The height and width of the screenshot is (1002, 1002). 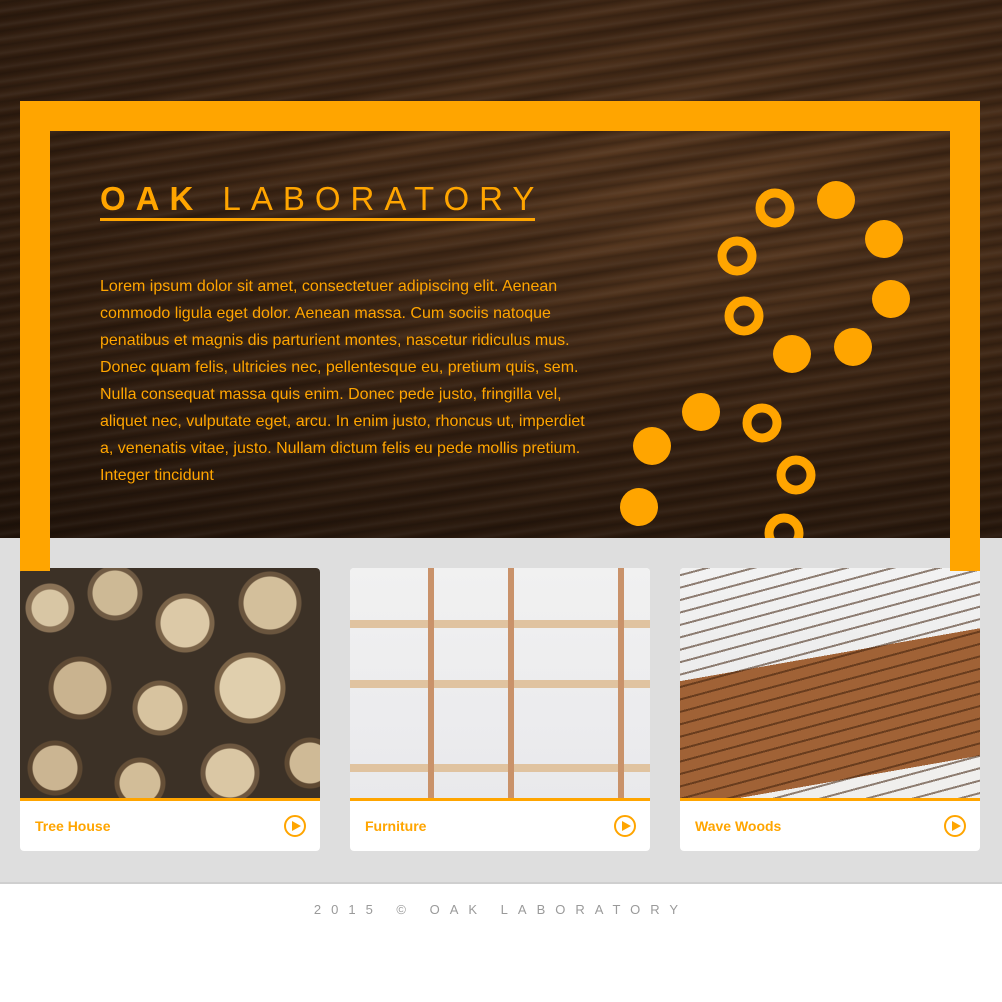 I want to click on card-furniture: Furniture, so click(x=500, y=709).